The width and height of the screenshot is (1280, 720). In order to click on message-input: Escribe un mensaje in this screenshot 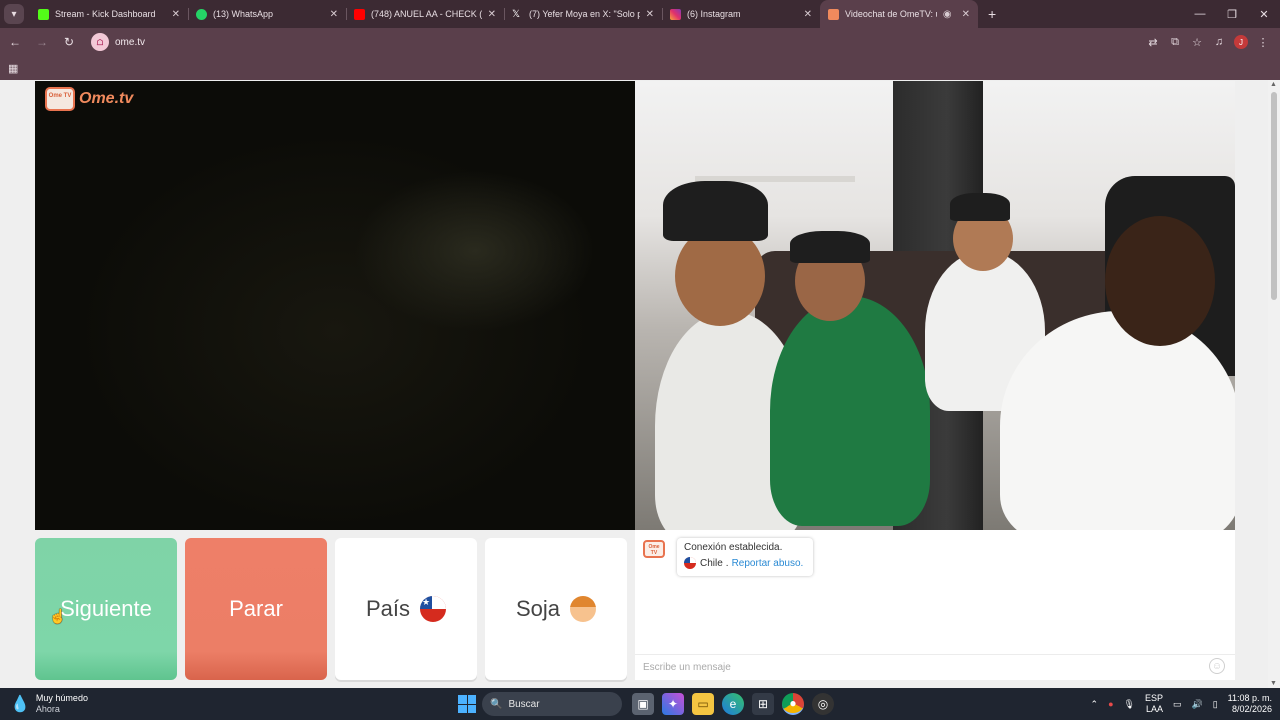, I will do `click(935, 667)`.